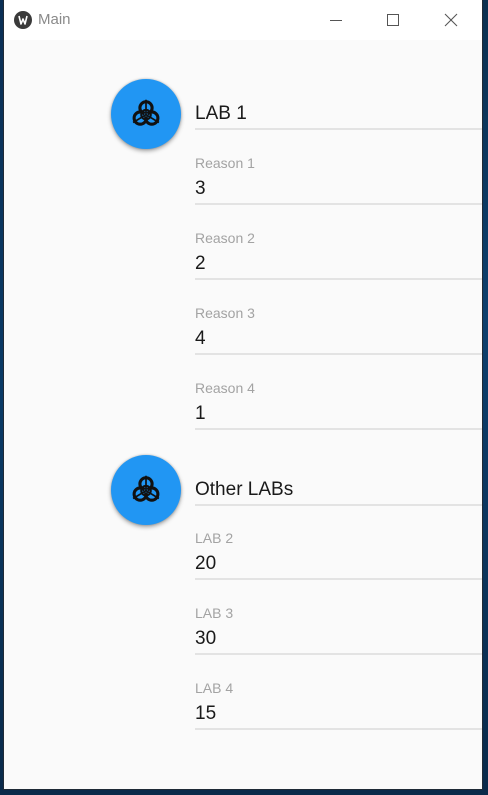 The width and height of the screenshot is (488, 795). I want to click on title-bar: Main, so click(243, 20).